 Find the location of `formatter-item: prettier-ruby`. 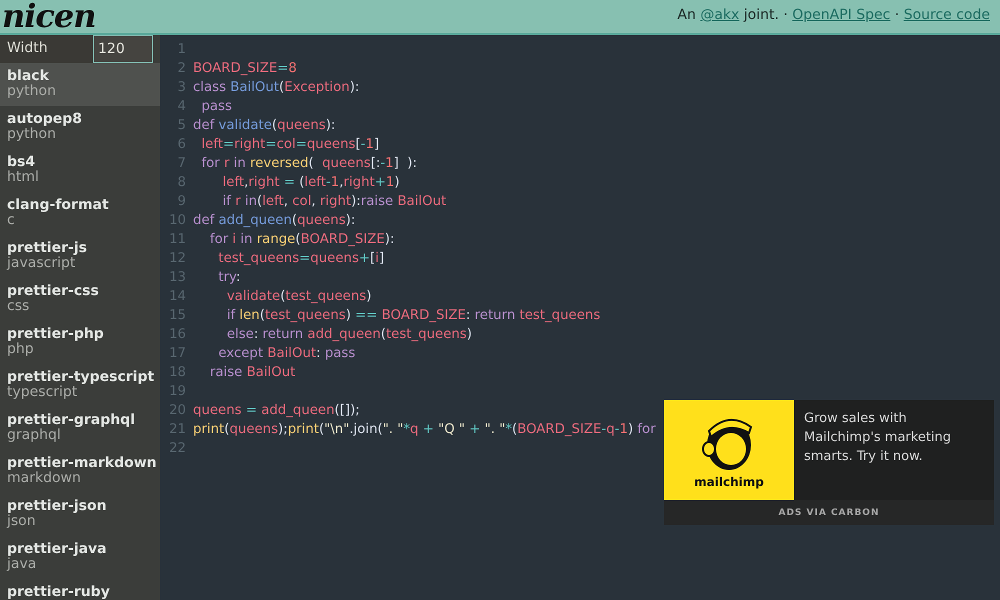

formatter-item: prettier-ruby is located at coordinates (80, 589).